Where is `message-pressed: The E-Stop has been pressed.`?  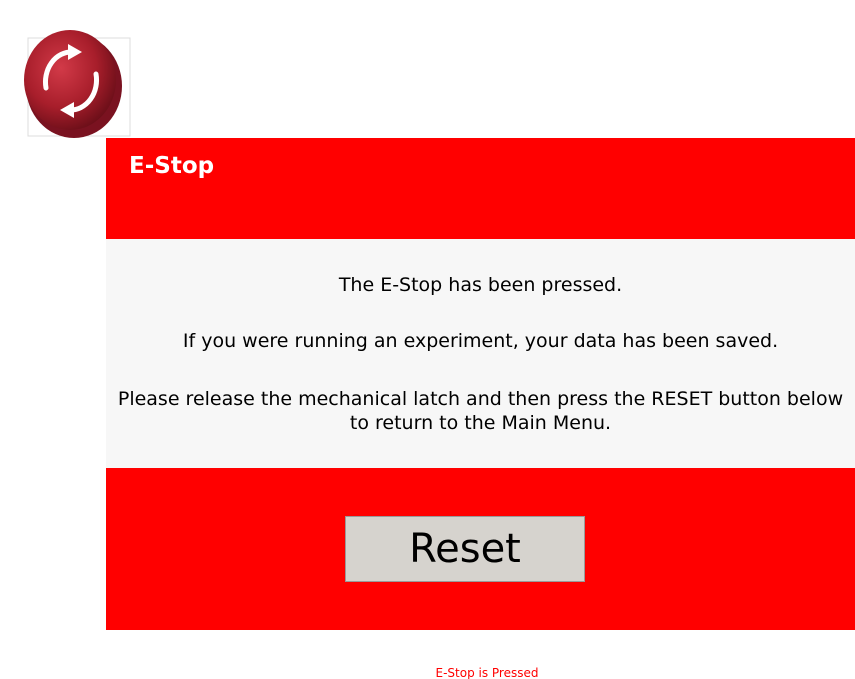 message-pressed: The E-Stop has been pressed. is located at coordinates (480, 285).